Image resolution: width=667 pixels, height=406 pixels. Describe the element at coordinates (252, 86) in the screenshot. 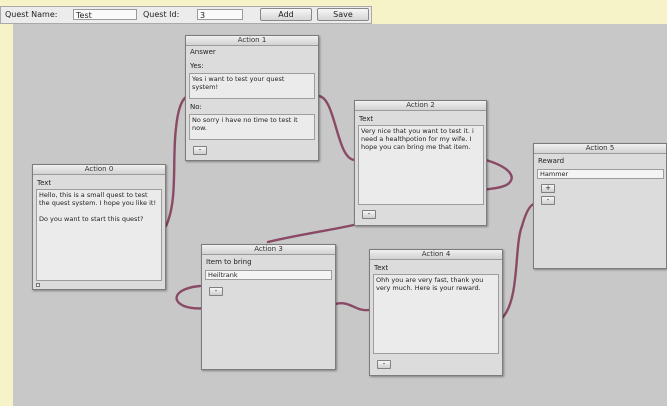

I see `yes-answer-text: Yes i want to test your quest system!` at that location.